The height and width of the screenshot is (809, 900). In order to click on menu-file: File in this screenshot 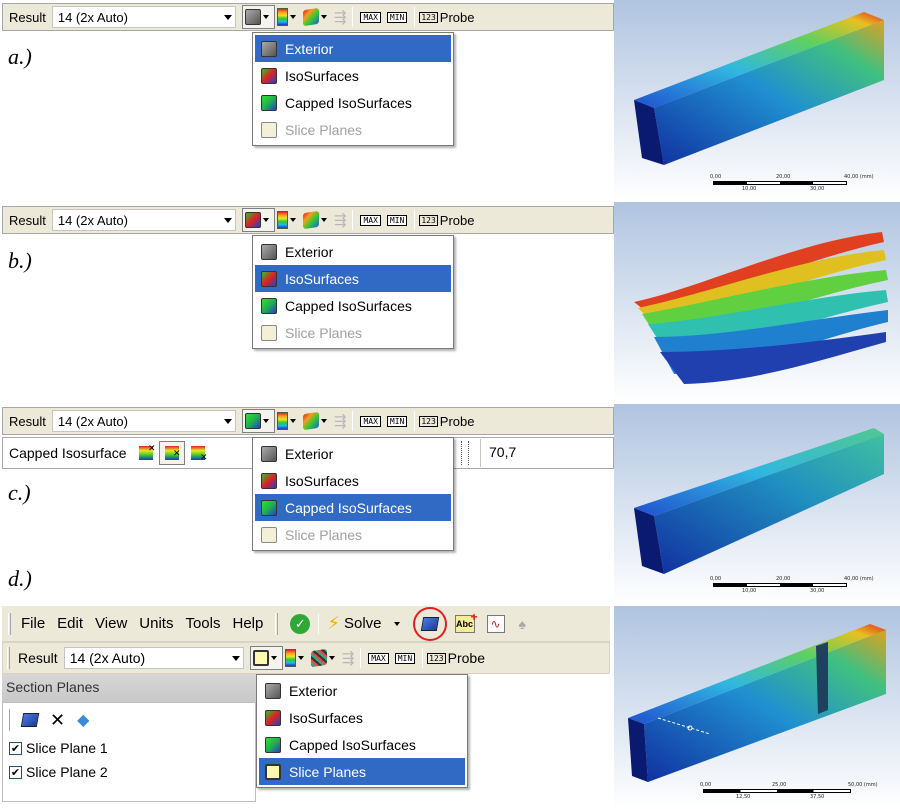, I will do `click(33, 623)`.